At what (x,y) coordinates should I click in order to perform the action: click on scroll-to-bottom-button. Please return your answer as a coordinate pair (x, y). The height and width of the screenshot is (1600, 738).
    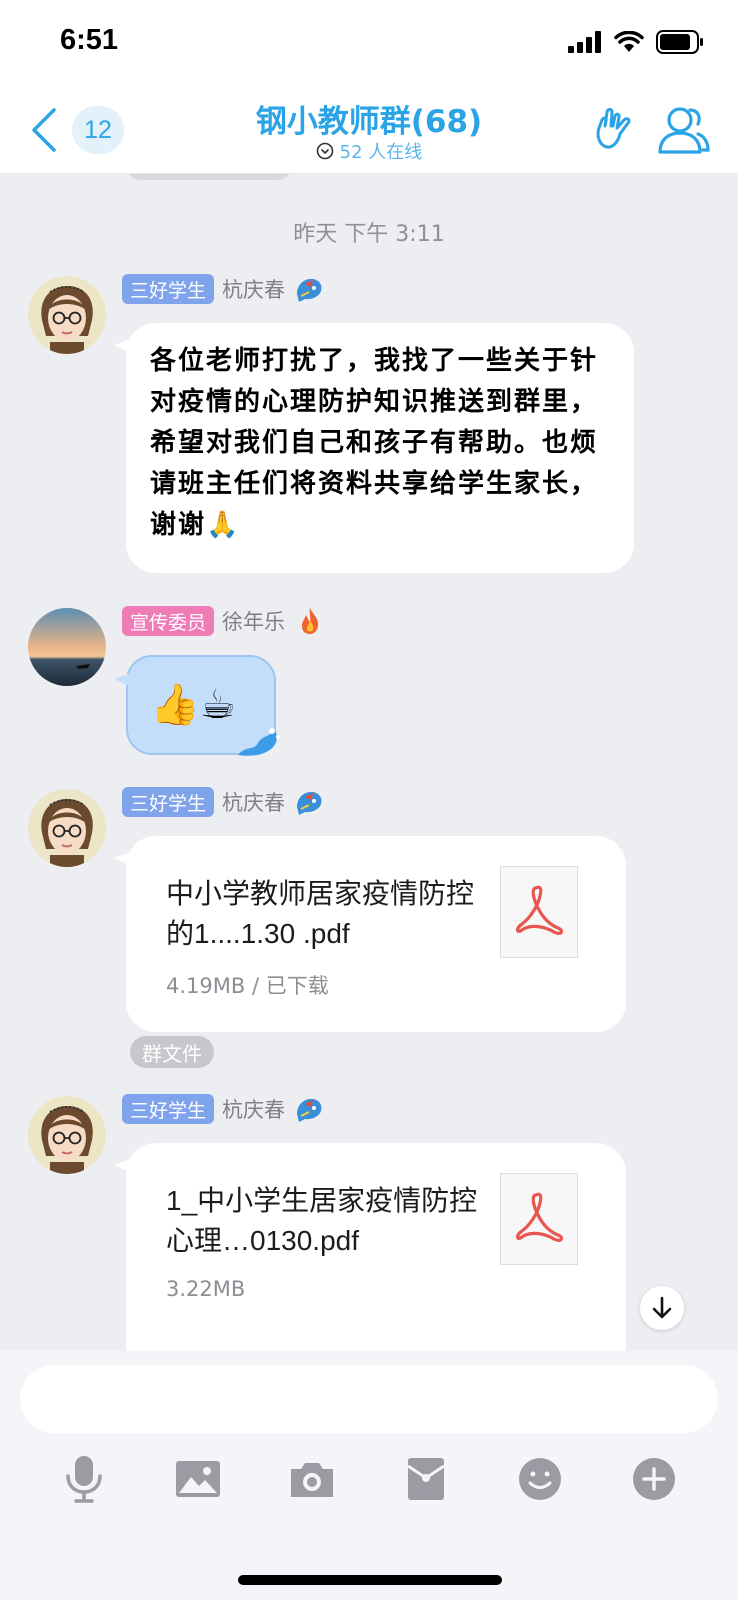
    Looking at the image, I should click on (662, 1308).